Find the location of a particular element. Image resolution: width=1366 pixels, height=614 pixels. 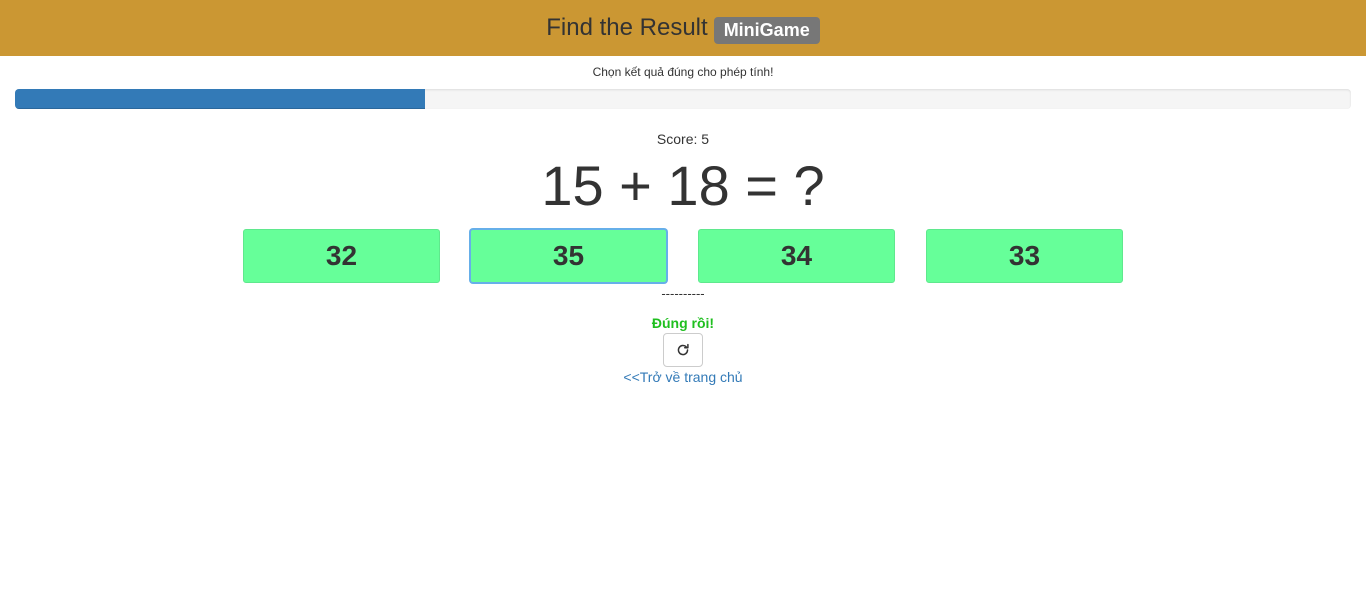

page-title: Find the Result is located at coordinates (627, 27).